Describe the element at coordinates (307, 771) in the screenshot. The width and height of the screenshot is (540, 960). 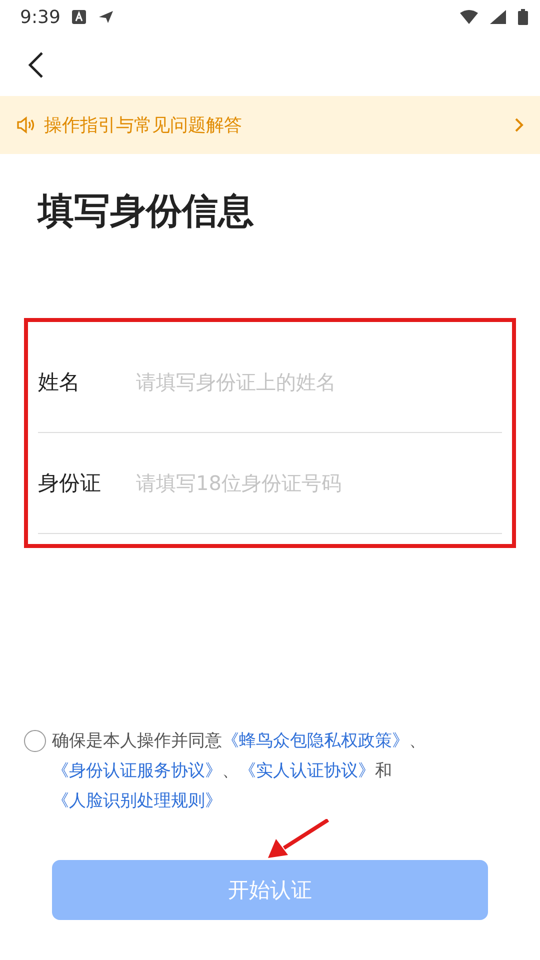
I see `agreement-link: 《实人认证协议》` at that location.